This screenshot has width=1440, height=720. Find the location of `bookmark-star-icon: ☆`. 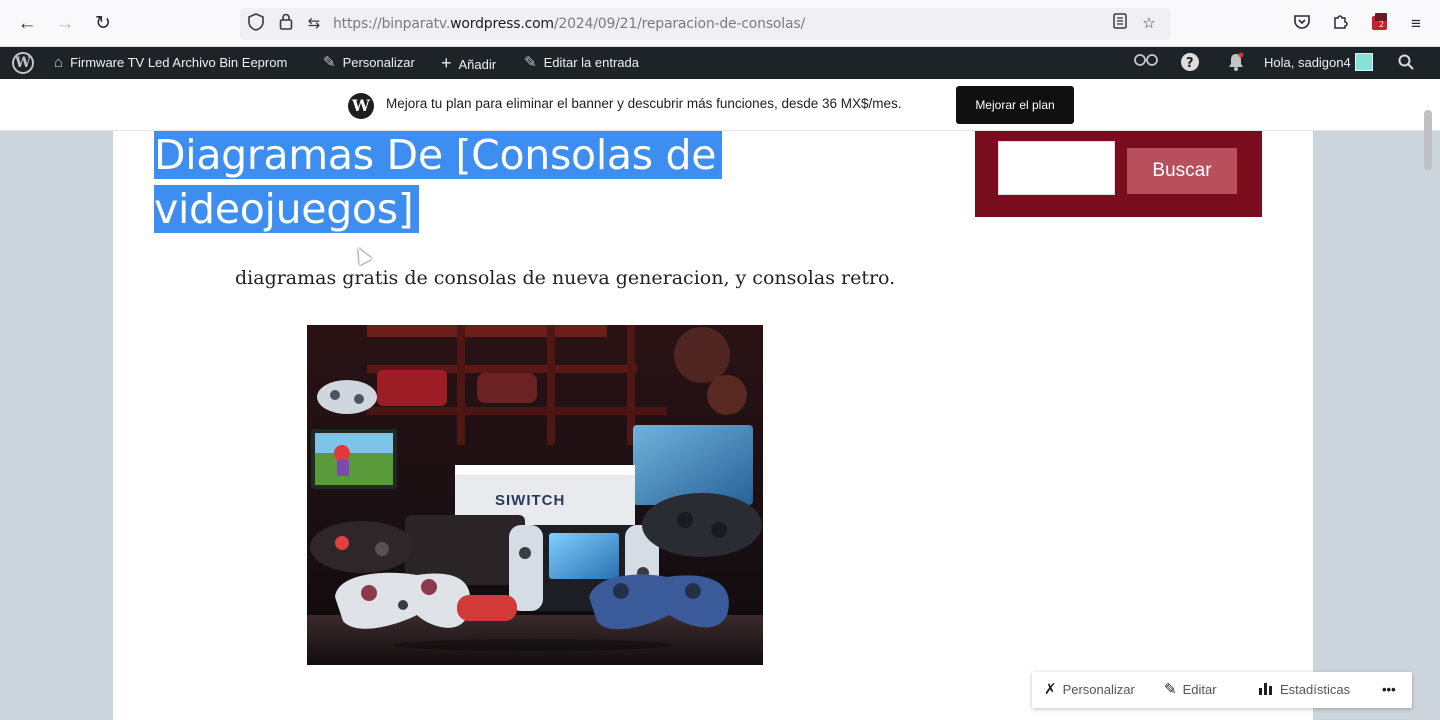

bookmark-star-icon: ☆ is located at coordinates (1149, 24).